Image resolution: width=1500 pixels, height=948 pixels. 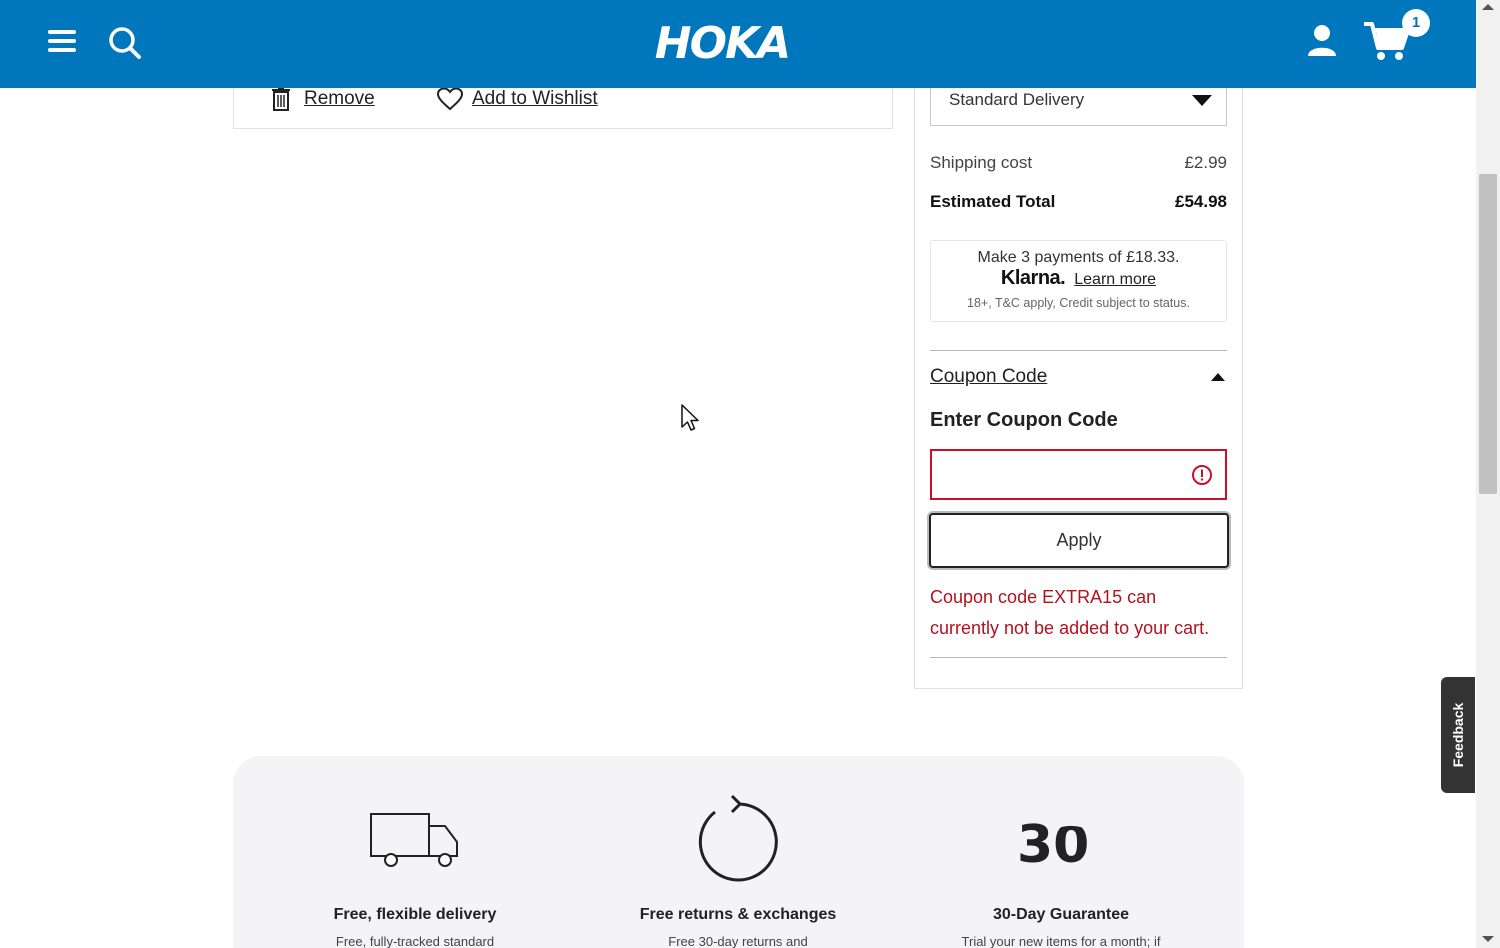 What do you see at coordinates (1205, 162) in the screenshot?
I see `shipping-cost-value: £2.99` at bounding box center [1205, 162].